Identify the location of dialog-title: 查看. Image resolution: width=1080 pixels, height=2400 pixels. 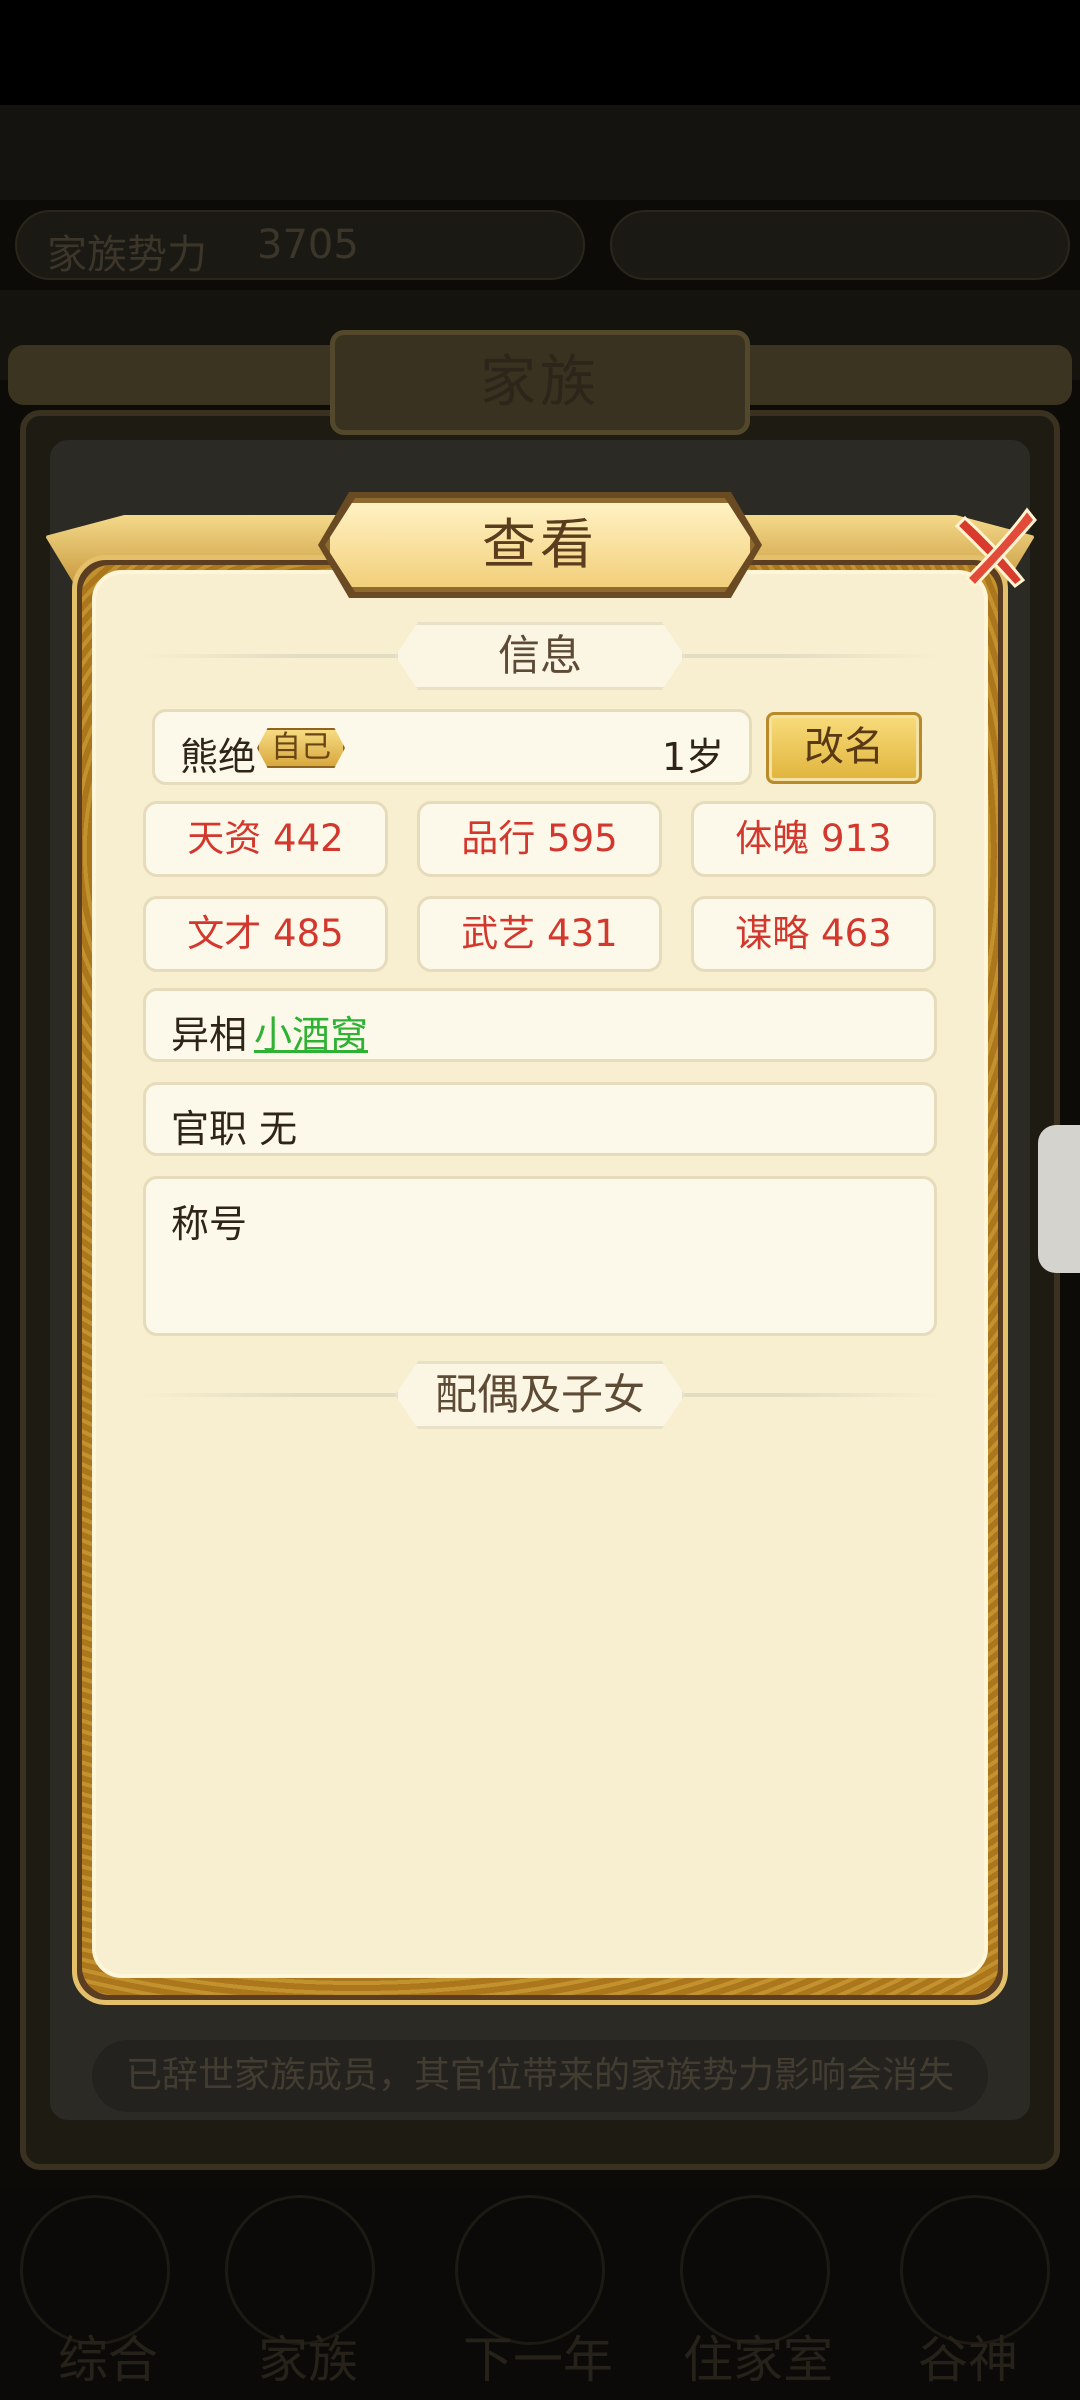
(540, 544).